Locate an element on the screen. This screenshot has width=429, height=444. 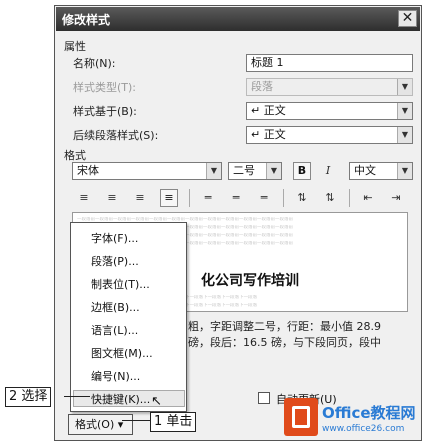
align-center-icon: ≡ is located at coordinates (112, 198).